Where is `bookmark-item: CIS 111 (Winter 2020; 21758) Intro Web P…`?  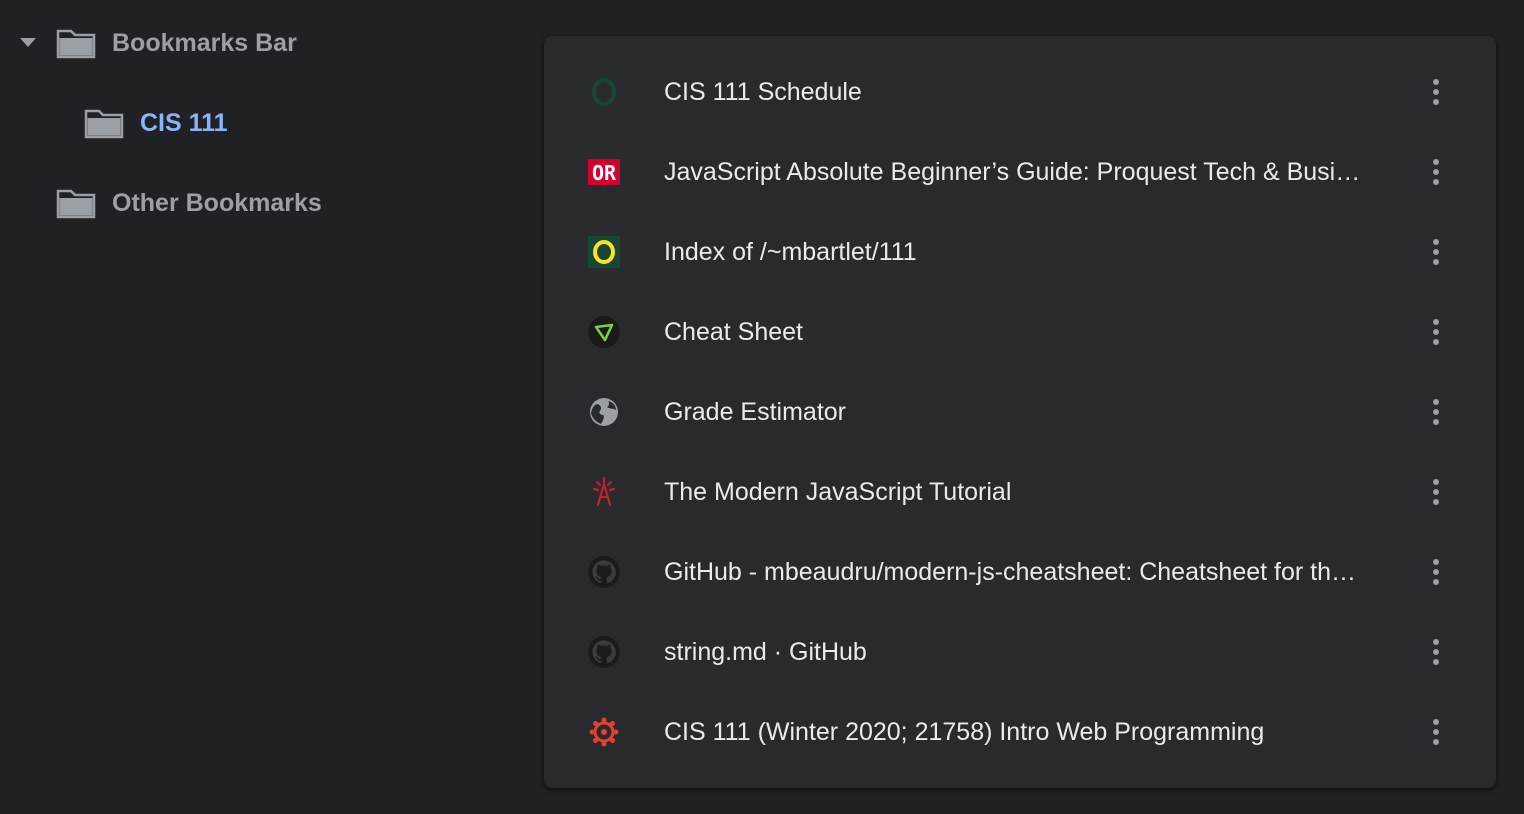
bookmark-item: CIS 111 (Winter 2020; 21758) Intro Web P… is located at coordinates (1020, 732).